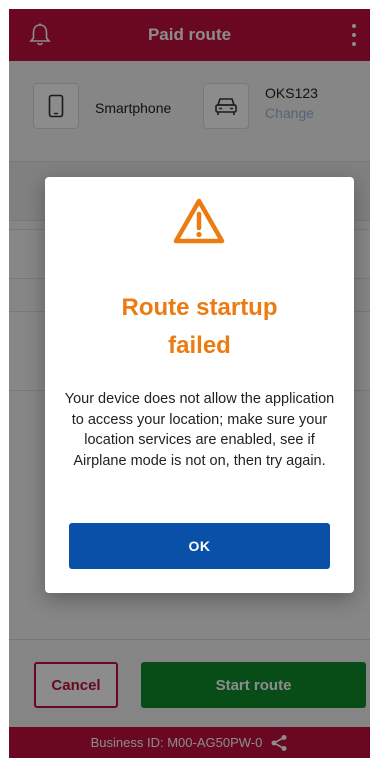  I want to click on dialog-title-line-1: Route startup, so click(199, 307).